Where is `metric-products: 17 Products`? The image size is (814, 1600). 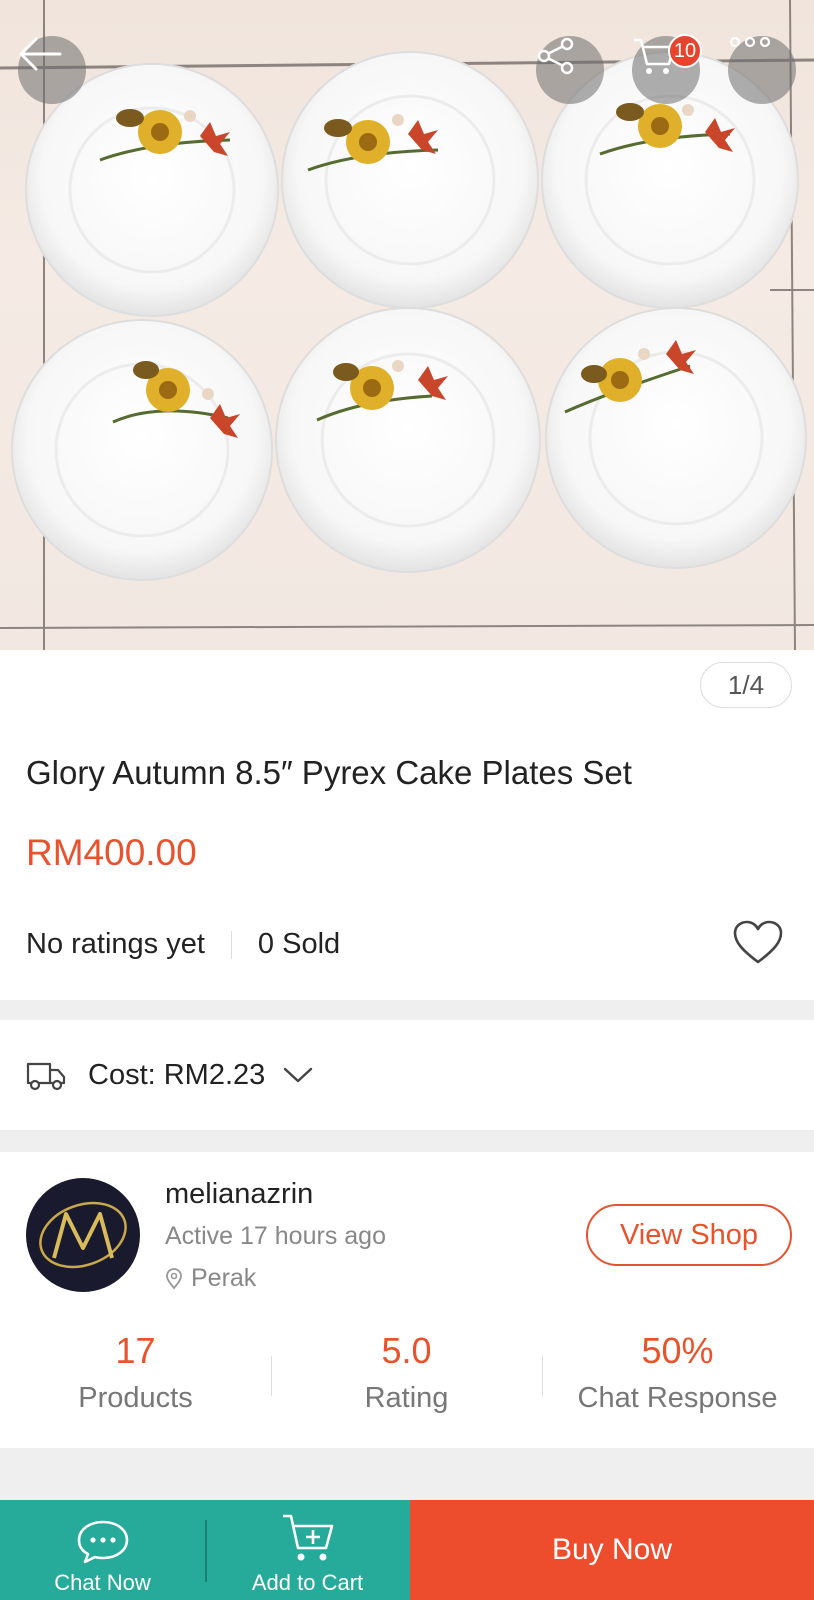 metric-products: 17 Products is located at coordinates (135, 1380).